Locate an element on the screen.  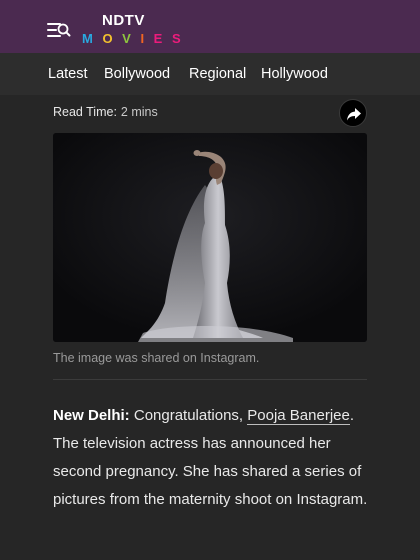
logo-letter: I is located at coordinates (147, 38).